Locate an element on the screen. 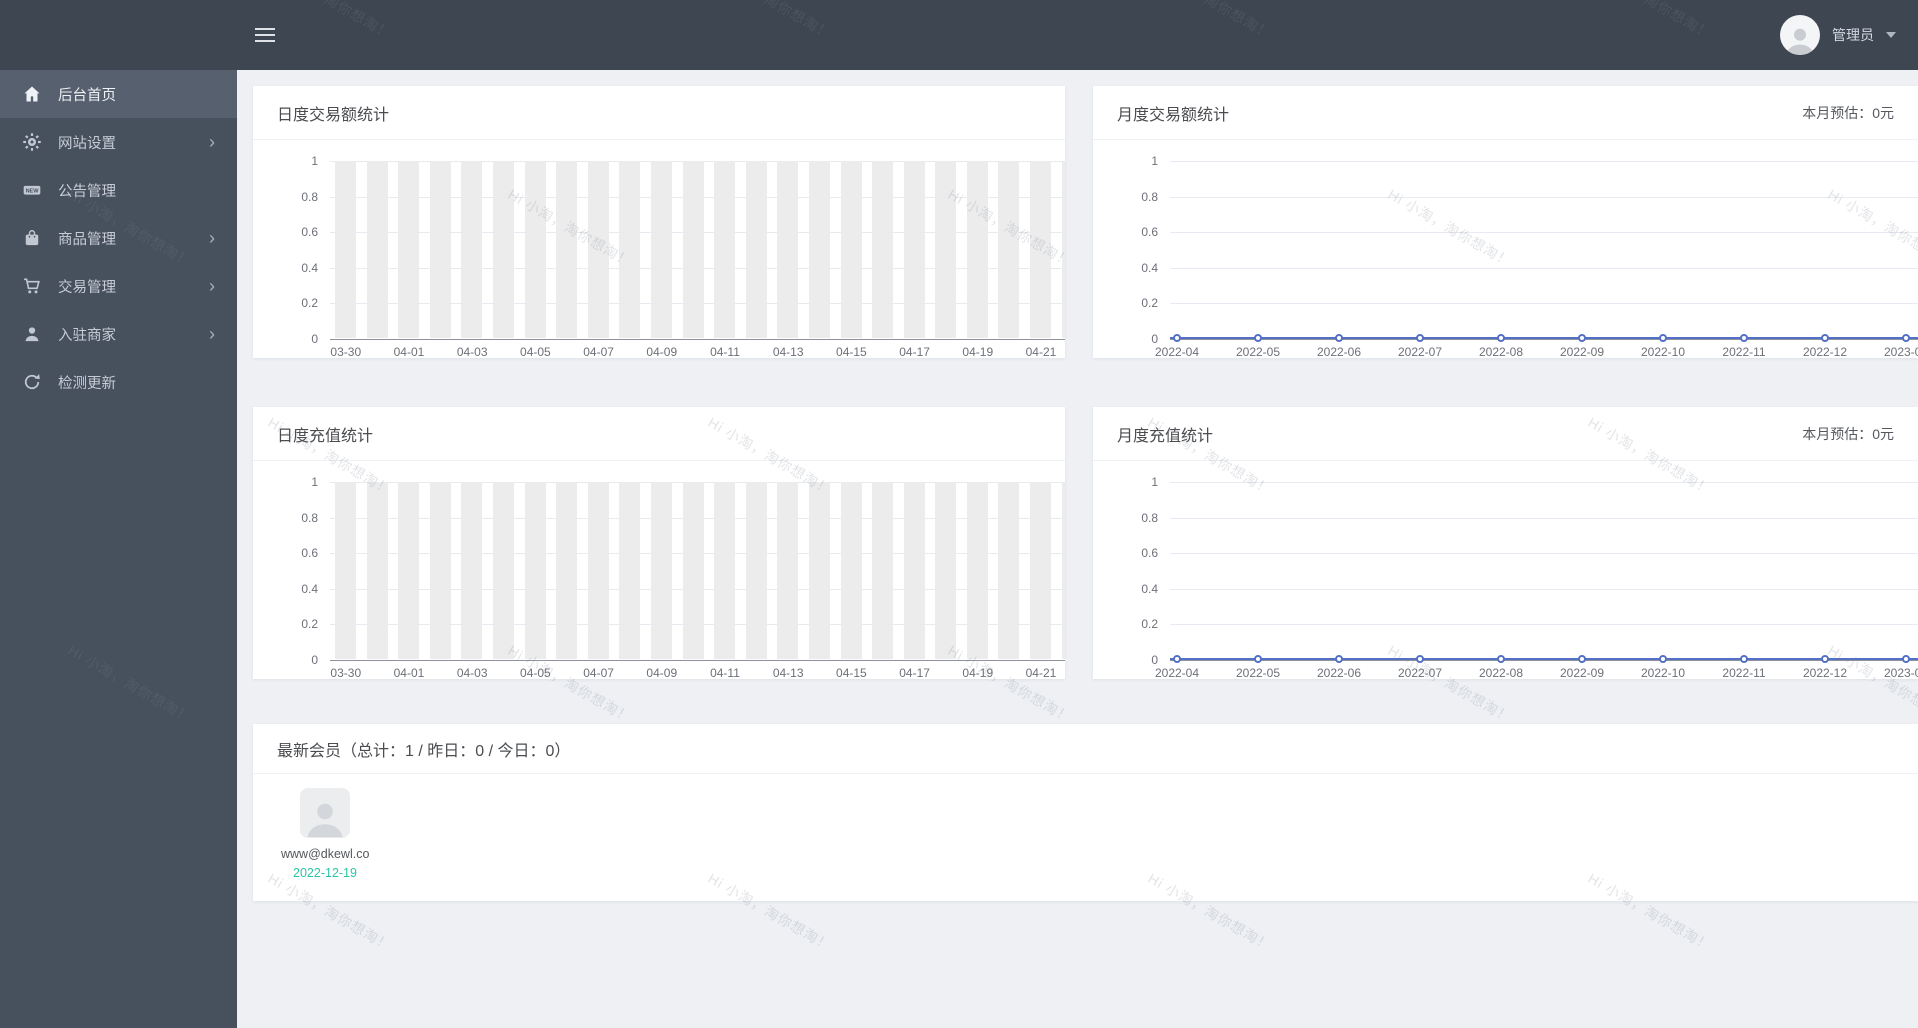  member-item: www@dkewl.com 2022-12-19 is located at coordinates (325, 834).